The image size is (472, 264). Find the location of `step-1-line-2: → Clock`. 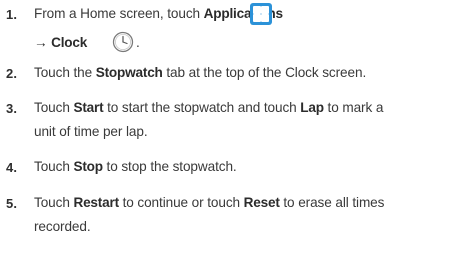

step-1-line-2: → Clock is located at coordinates (60, 42).